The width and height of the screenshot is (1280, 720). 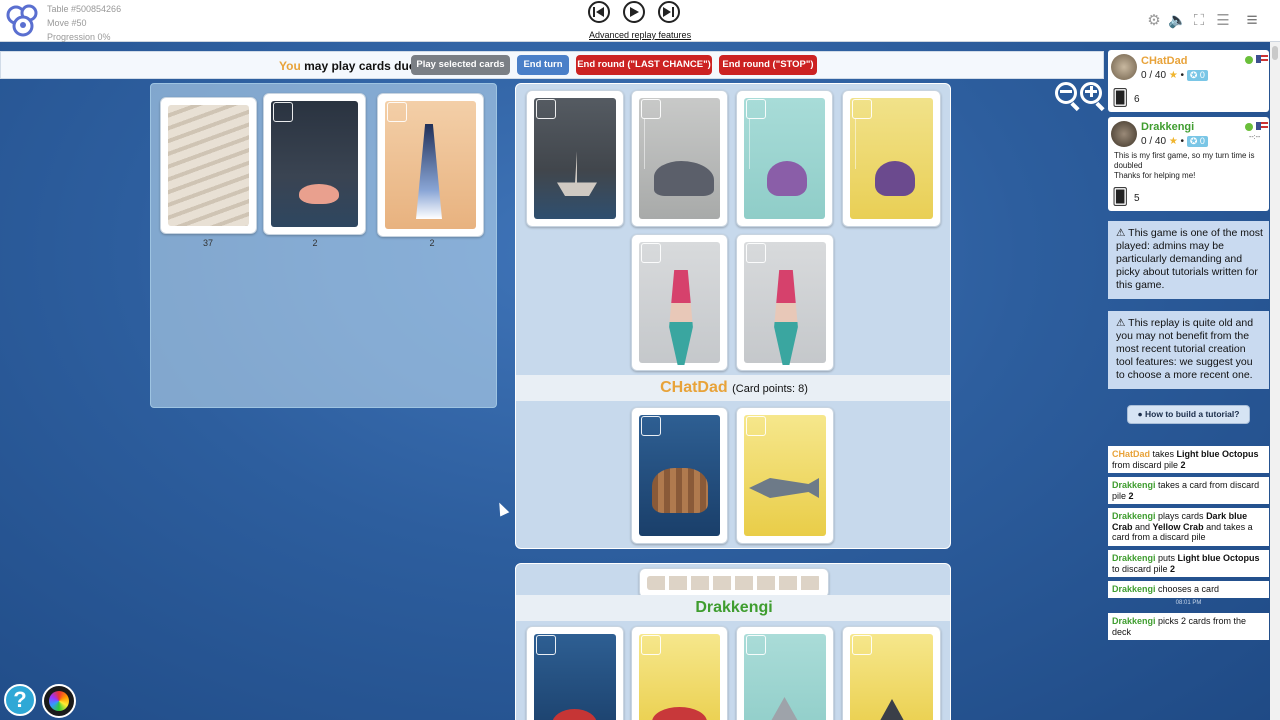 What do you see at coordinates (502, 508) in the screenshot?
I see `mouse-cursor-icon` at bounding box center [502, 508].